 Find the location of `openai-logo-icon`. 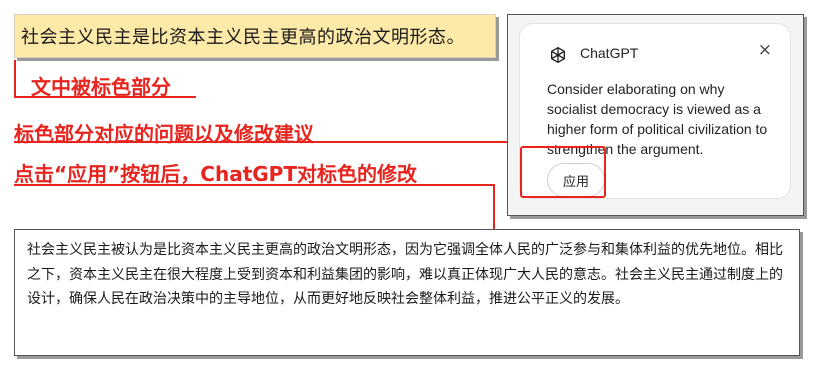

openai-logo-icon is located at coordinates (558, 55).